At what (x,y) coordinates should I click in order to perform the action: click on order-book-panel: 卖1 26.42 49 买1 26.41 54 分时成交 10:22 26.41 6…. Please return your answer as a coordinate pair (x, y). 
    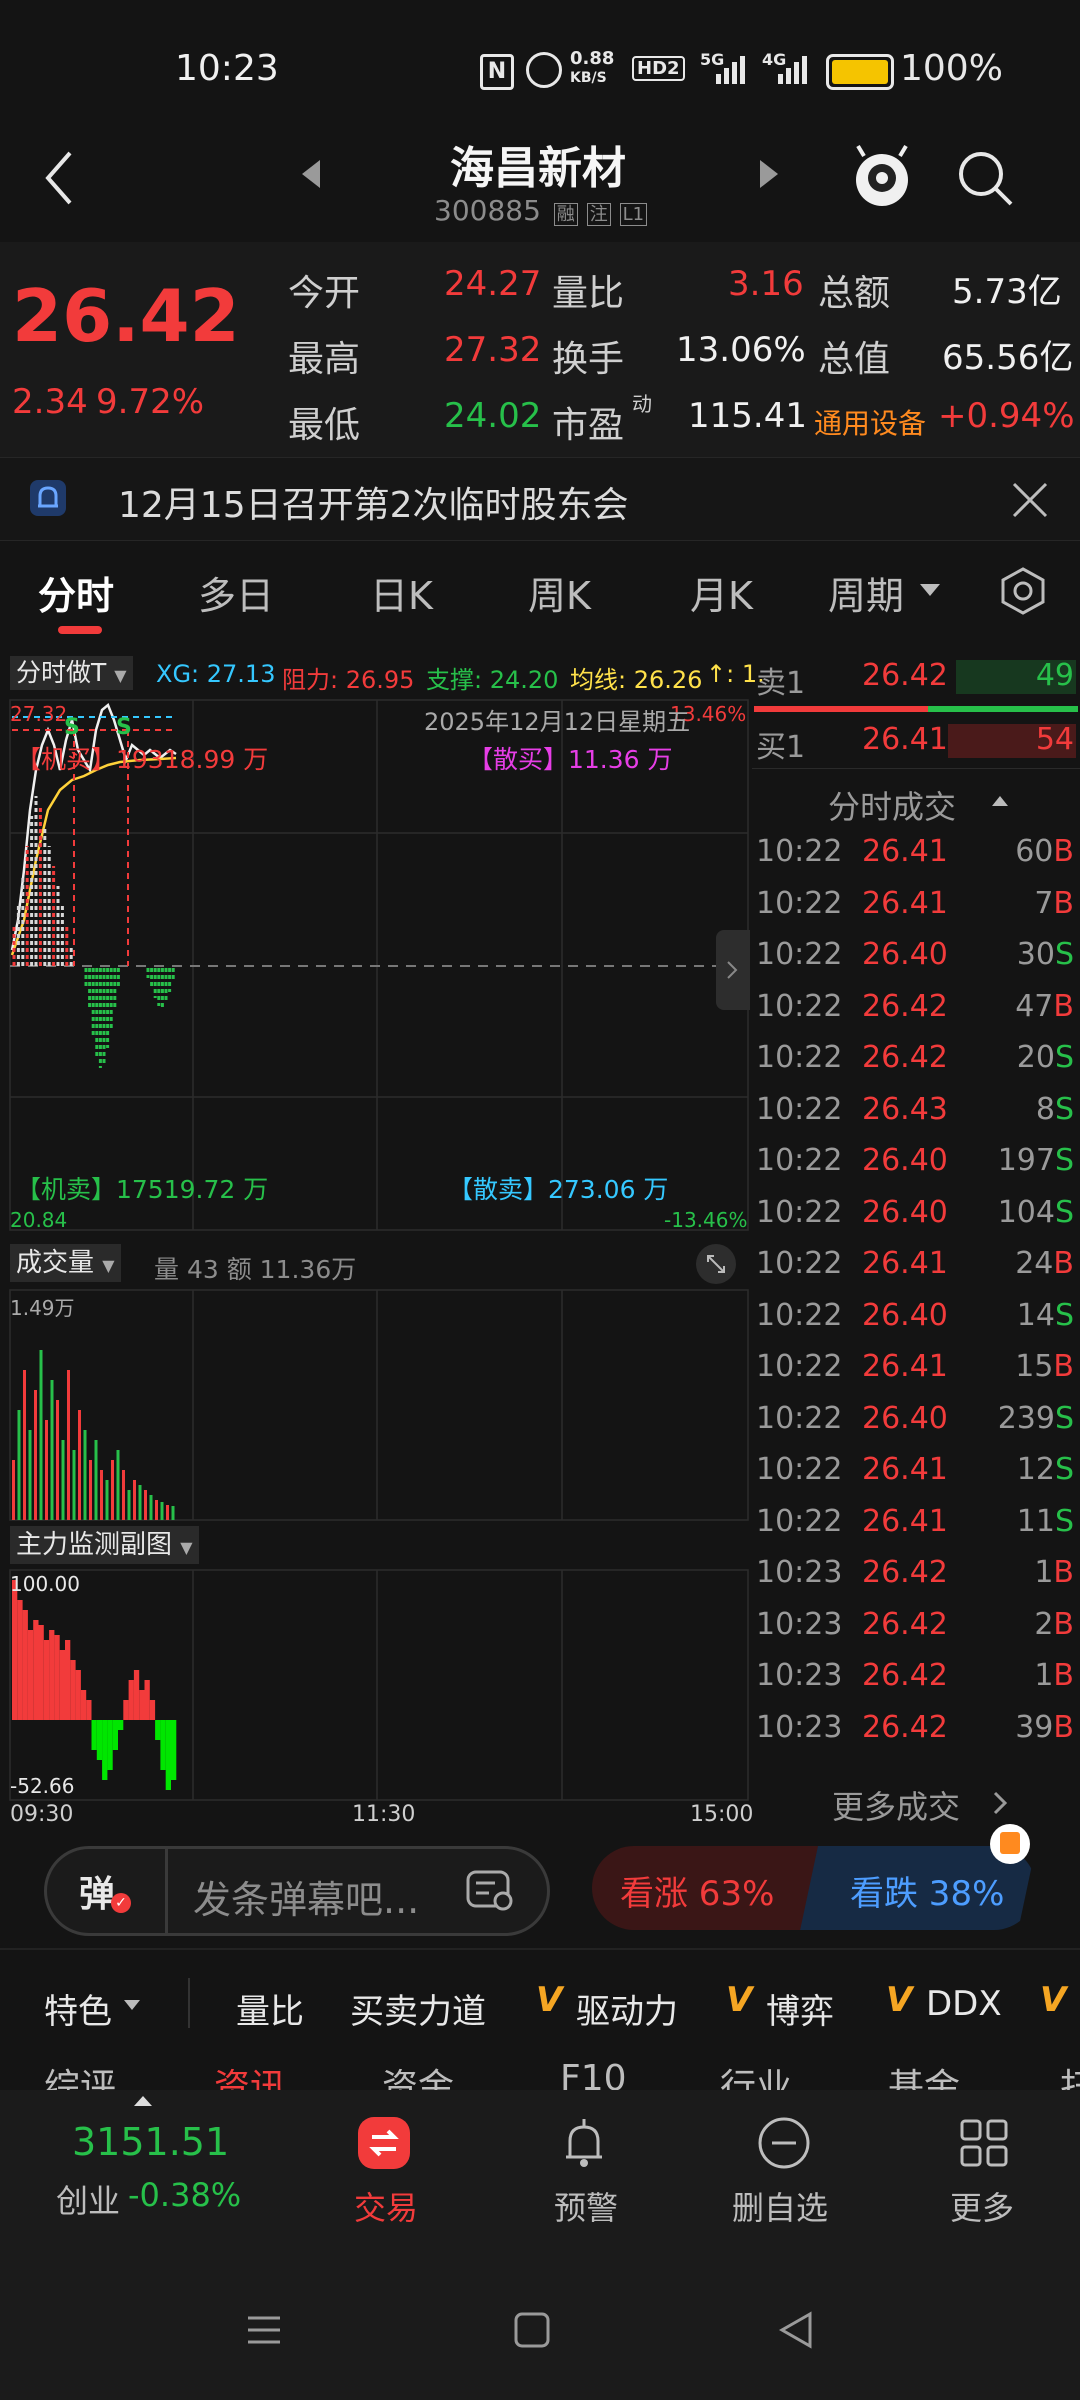
    Looking at the image, I should click on (916, 1240).